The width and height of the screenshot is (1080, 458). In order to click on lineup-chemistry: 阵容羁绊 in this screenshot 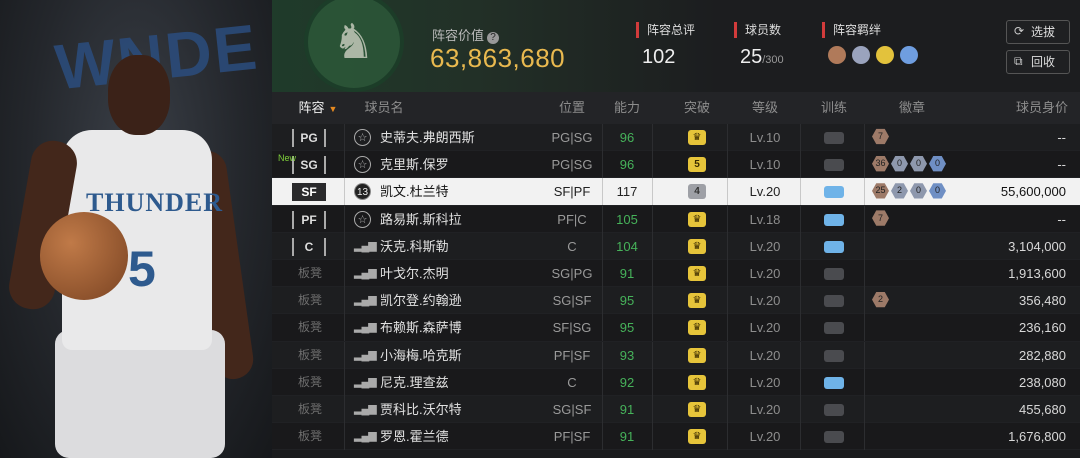, I will do `click(870, 43)`.